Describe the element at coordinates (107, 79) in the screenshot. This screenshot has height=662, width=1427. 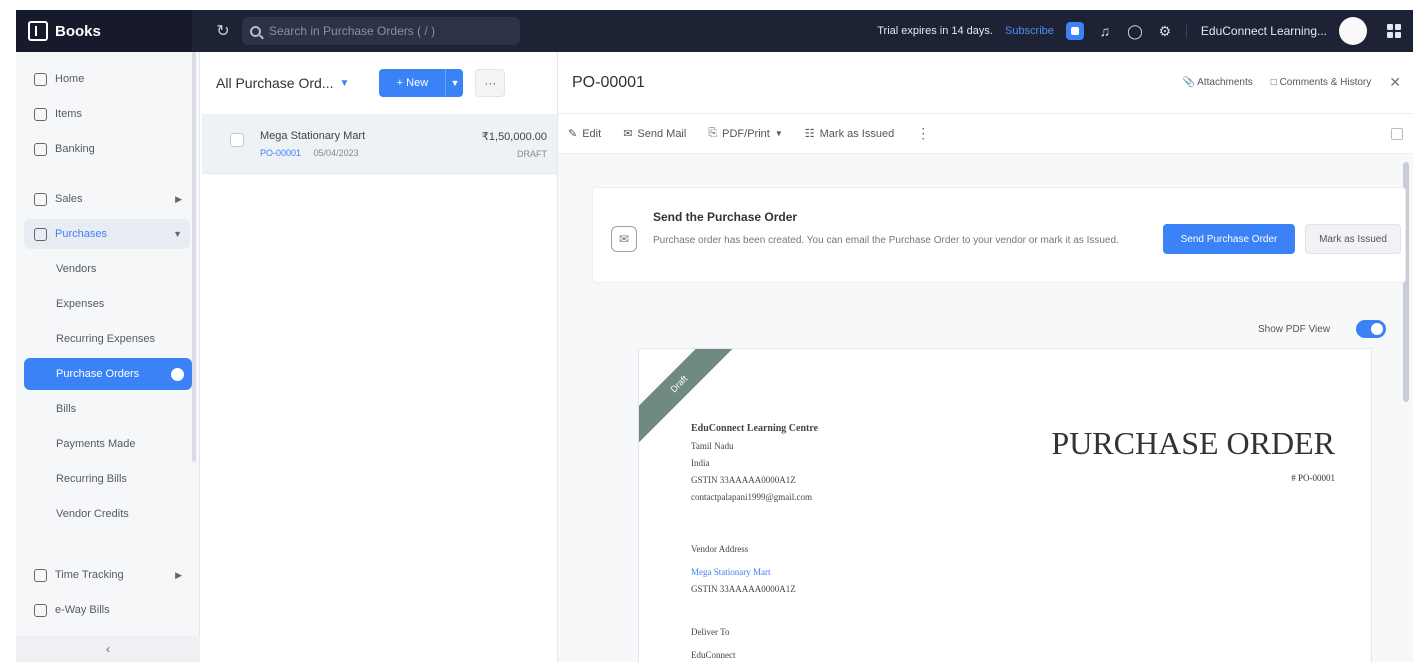
I see `sidebar-item-home: Home` at that location.